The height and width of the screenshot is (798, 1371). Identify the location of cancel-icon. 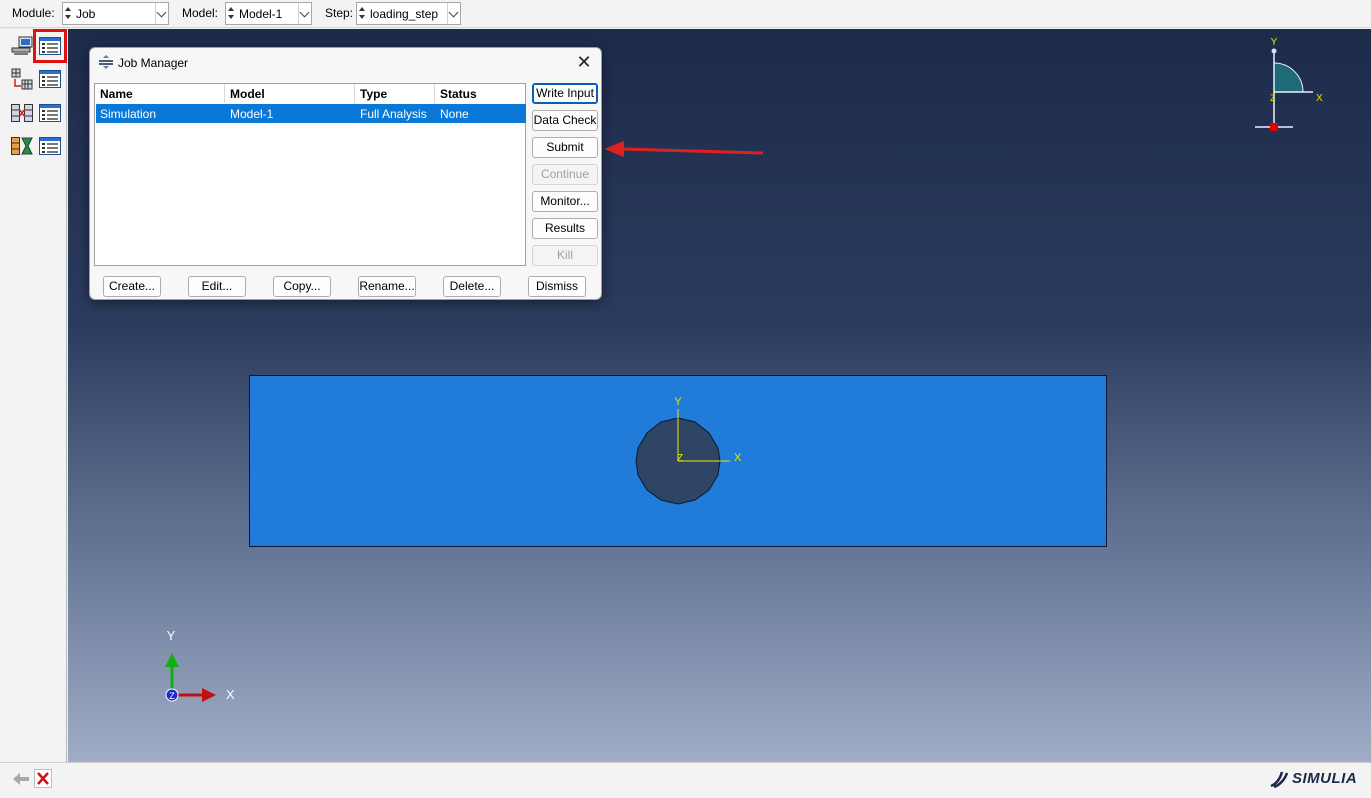
(43, 778).